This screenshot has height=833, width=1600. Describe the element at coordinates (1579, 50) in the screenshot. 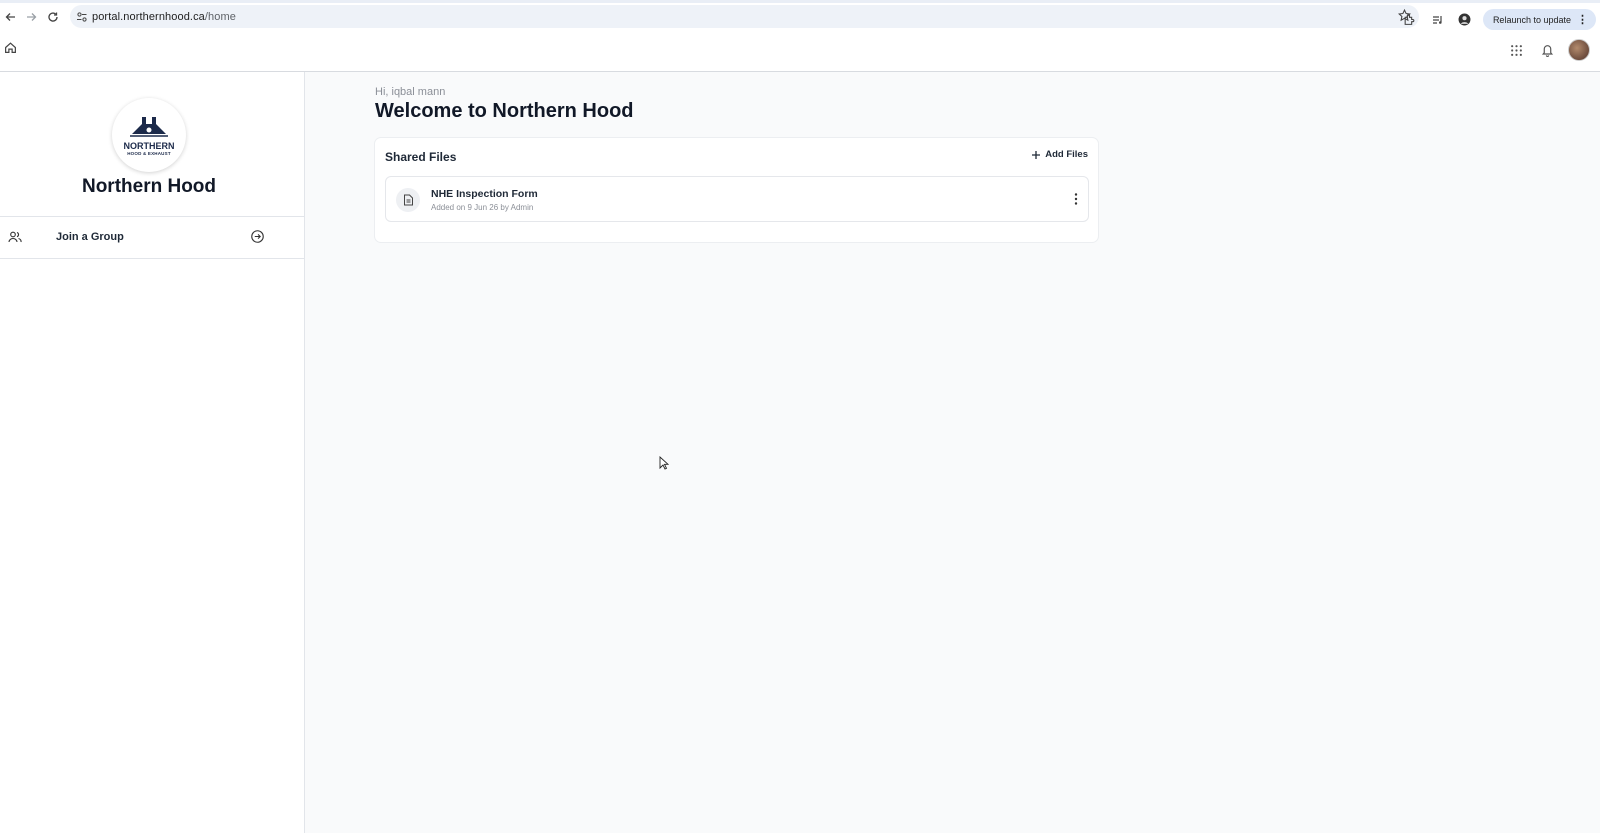

I see `avatar` at that location.